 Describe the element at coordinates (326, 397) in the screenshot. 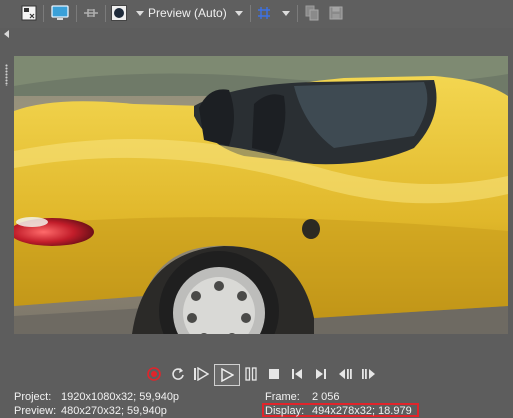

I see `frame-value: 2 056` at that location.